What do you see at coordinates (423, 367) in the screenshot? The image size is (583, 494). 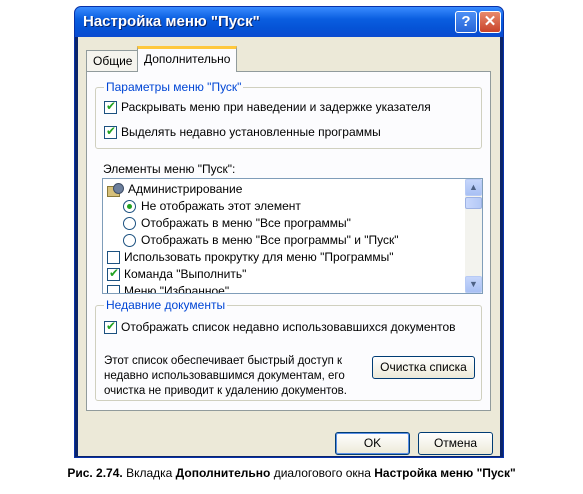 I see `clear-list-button: Очистка списка` at bounding box center [423, 367].